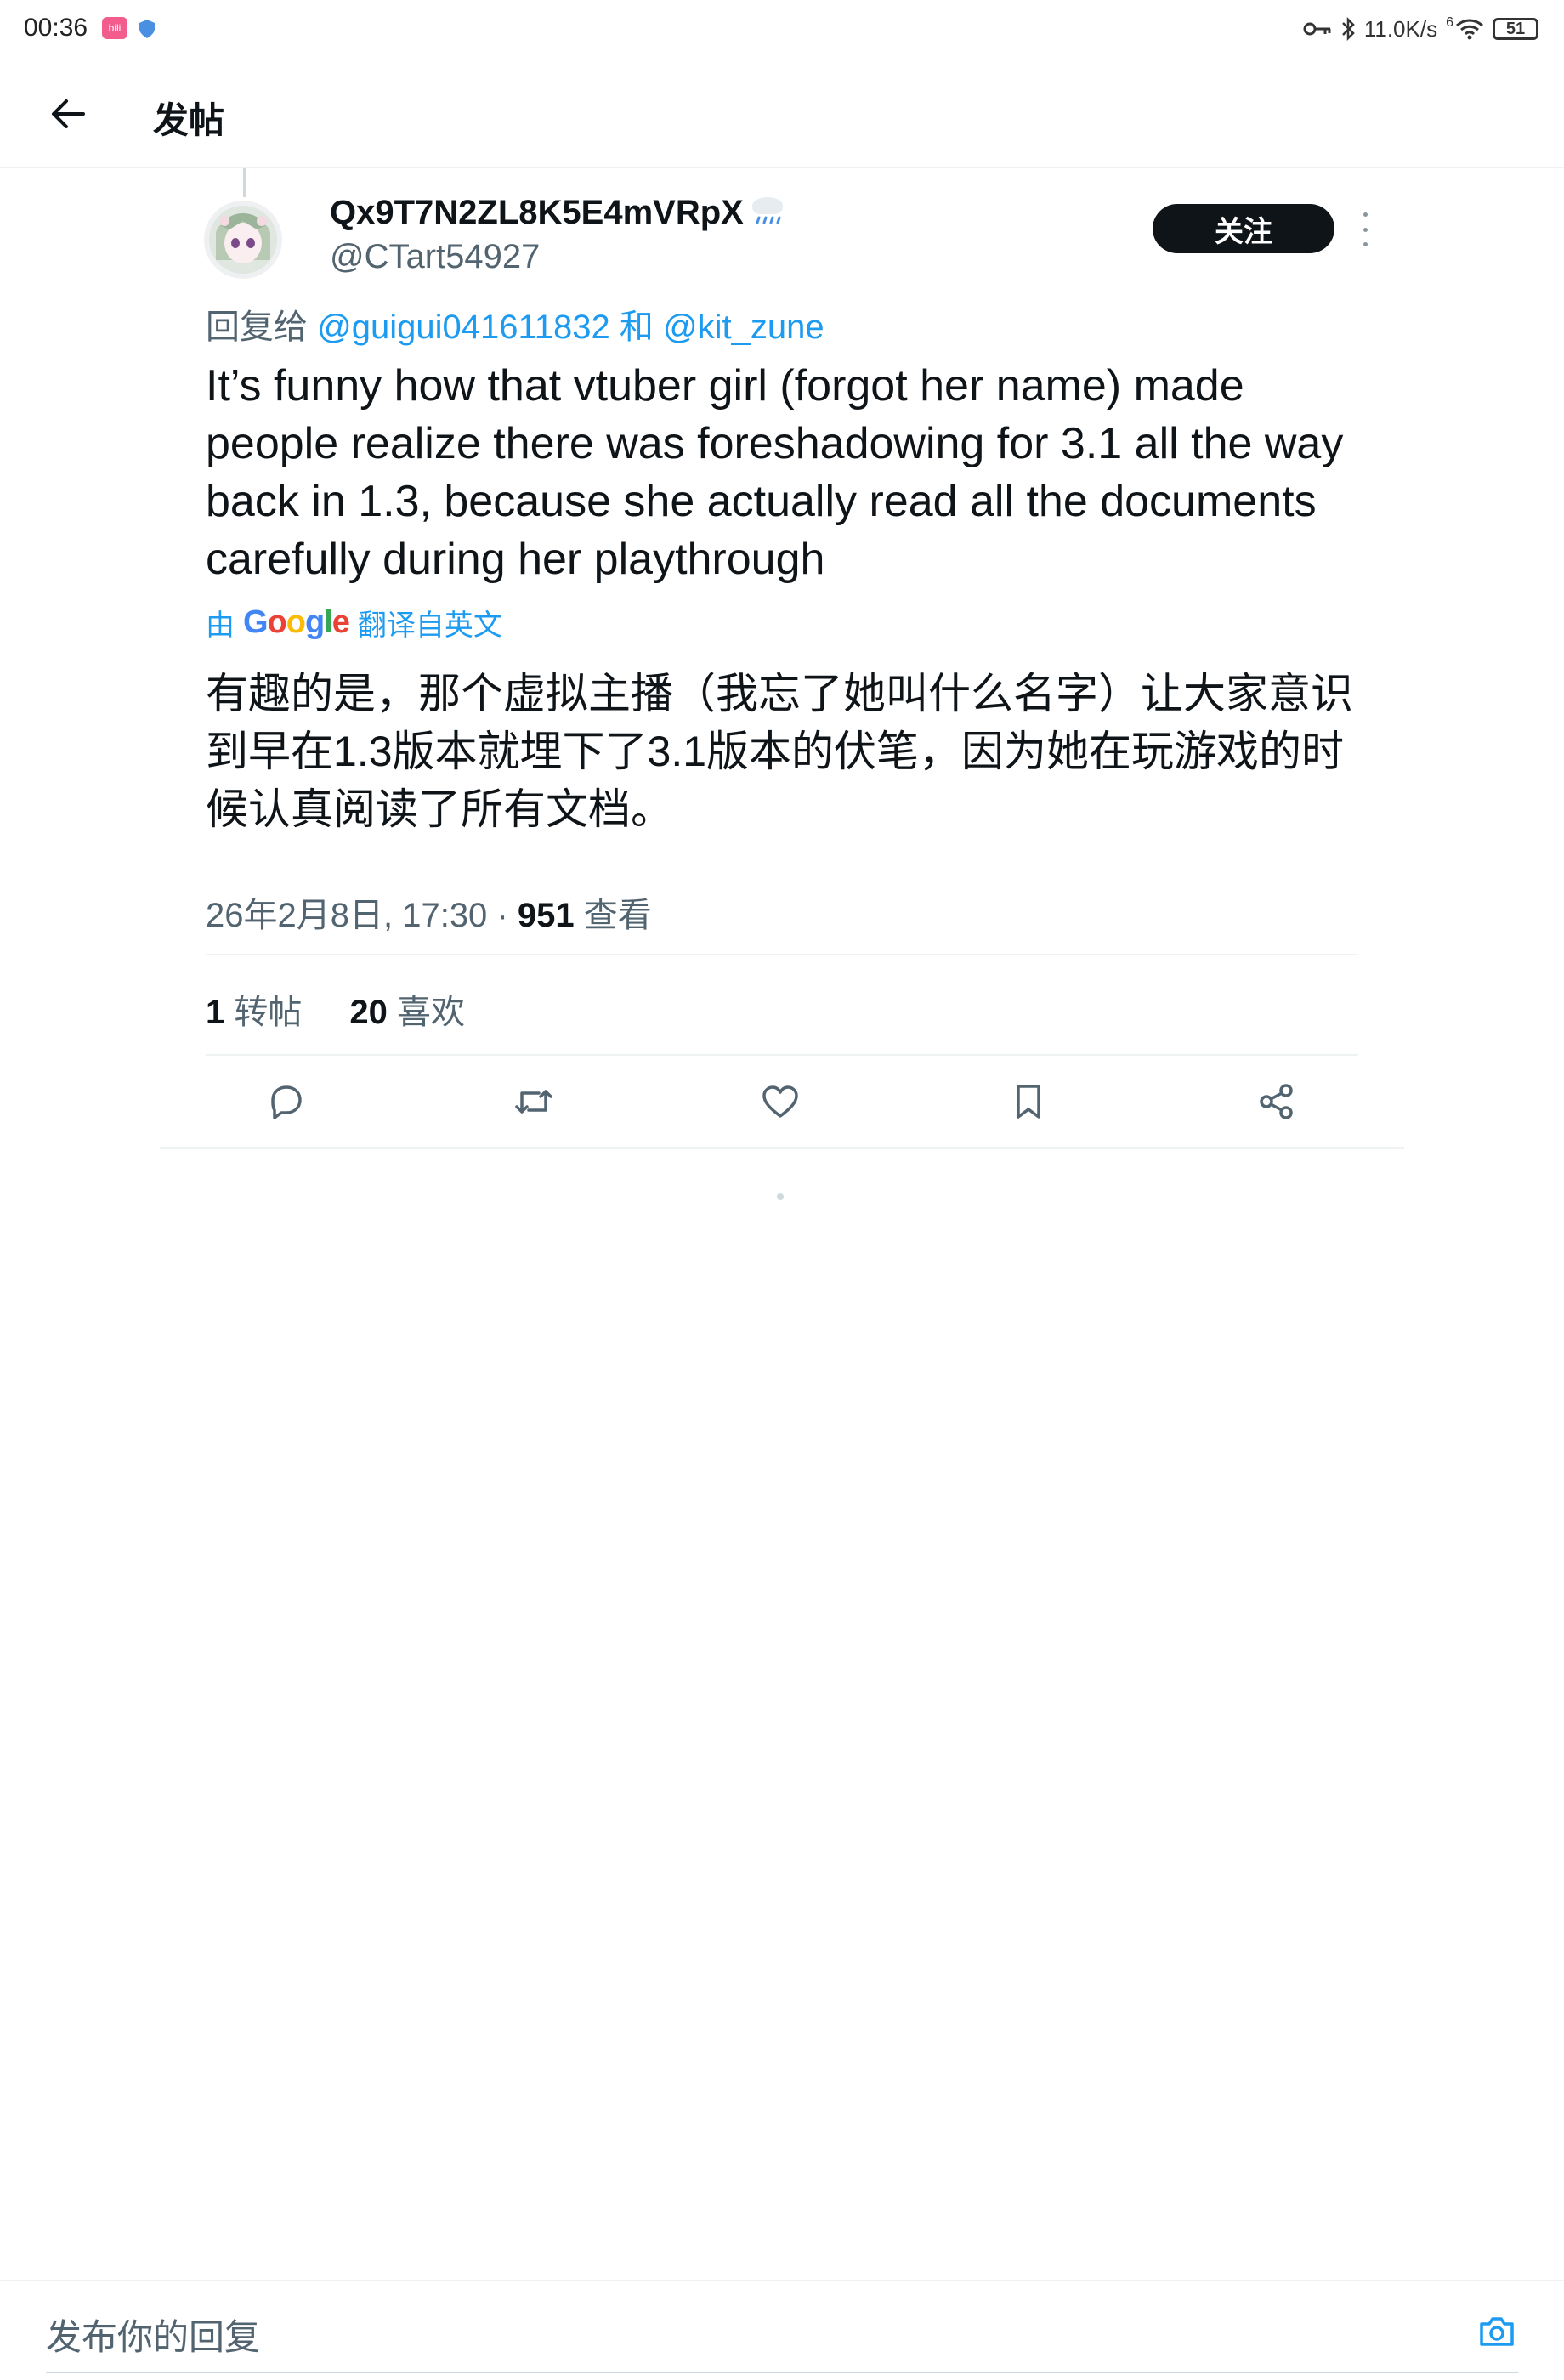 The image size is (1564, 2380). What do you see at coordinates (431, 1012) in the screenshot?
I see `likes-label: 喜欢` at bounding box center [431, 1012].